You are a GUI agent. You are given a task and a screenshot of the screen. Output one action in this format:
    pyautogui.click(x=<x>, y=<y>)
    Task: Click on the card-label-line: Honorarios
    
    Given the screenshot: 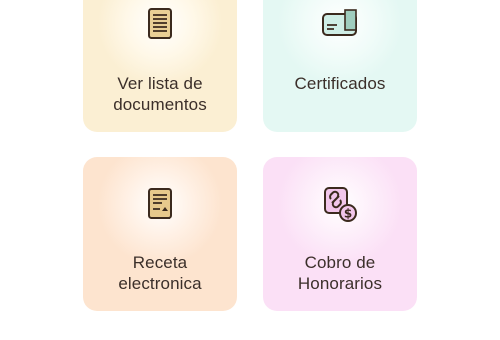 What is the action you would take?
    pyautogui.click(x=340, y=283)
    